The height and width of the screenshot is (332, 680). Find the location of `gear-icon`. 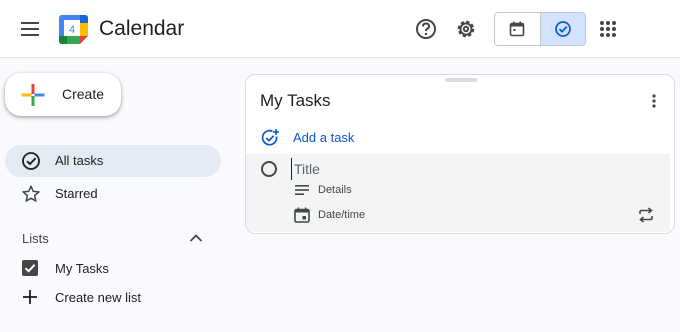

gear-icon is located at coordinates (466, 29).